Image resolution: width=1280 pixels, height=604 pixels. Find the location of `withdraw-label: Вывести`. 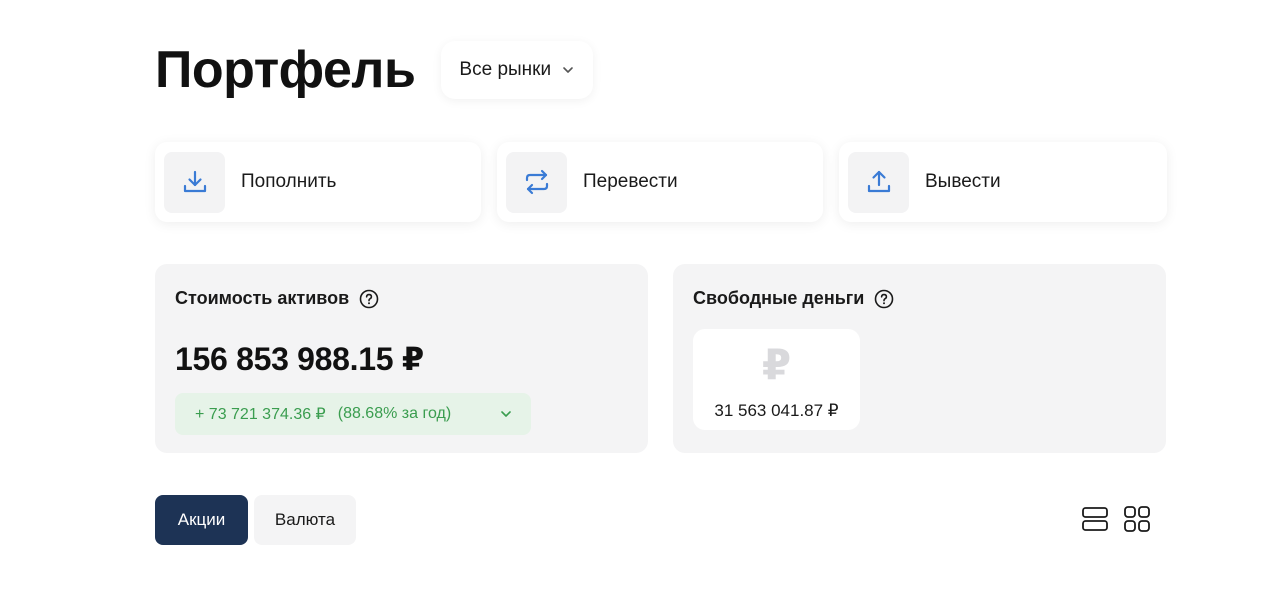

withdraw-label: Вывести is located at coordinates (963, 181).